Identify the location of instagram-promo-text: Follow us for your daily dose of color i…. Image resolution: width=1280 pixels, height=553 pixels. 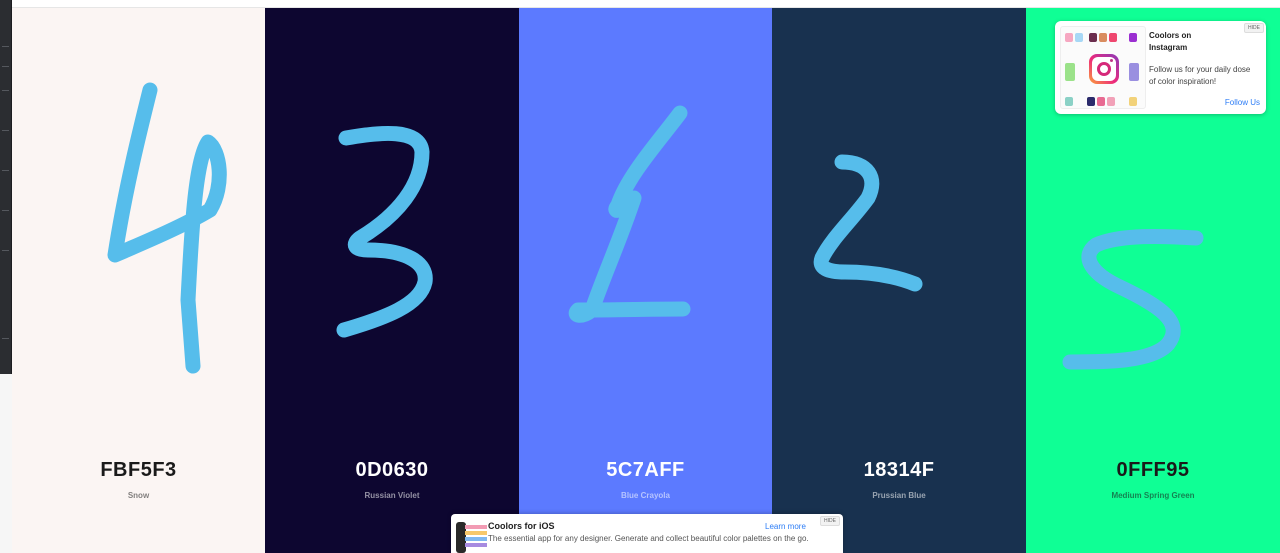
(1200, 75).